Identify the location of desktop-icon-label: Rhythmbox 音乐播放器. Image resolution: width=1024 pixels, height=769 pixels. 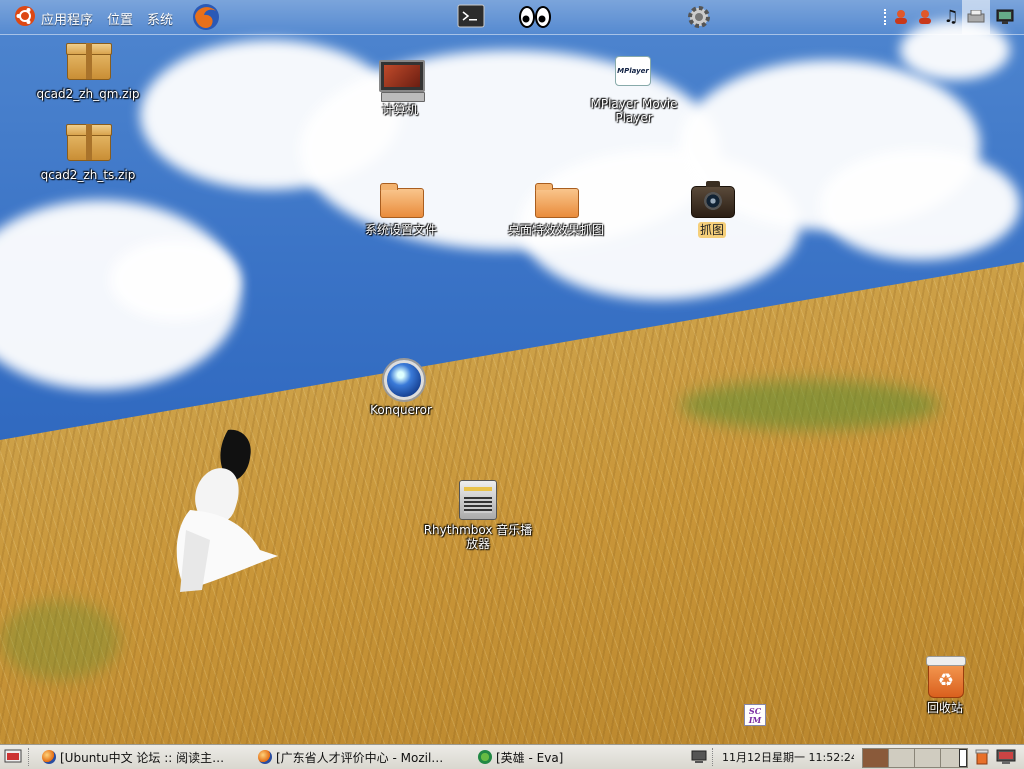
(478, 537).